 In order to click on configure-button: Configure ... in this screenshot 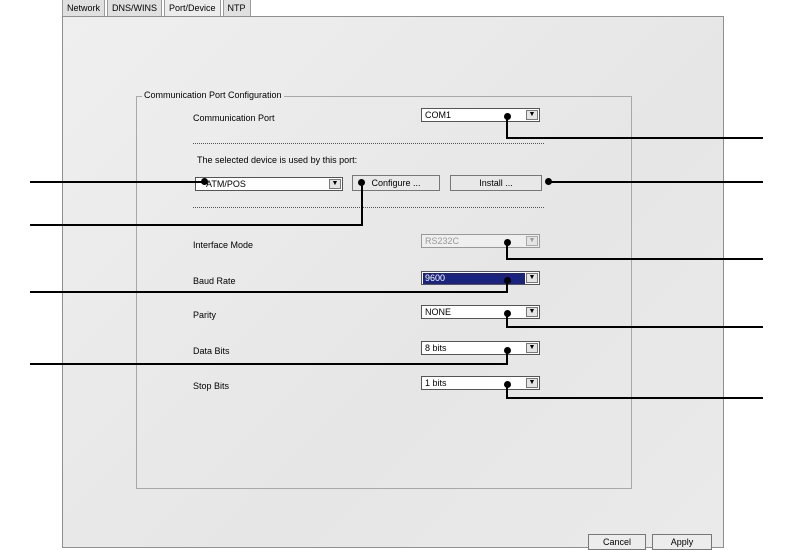, I will do `click(396, 183)`.